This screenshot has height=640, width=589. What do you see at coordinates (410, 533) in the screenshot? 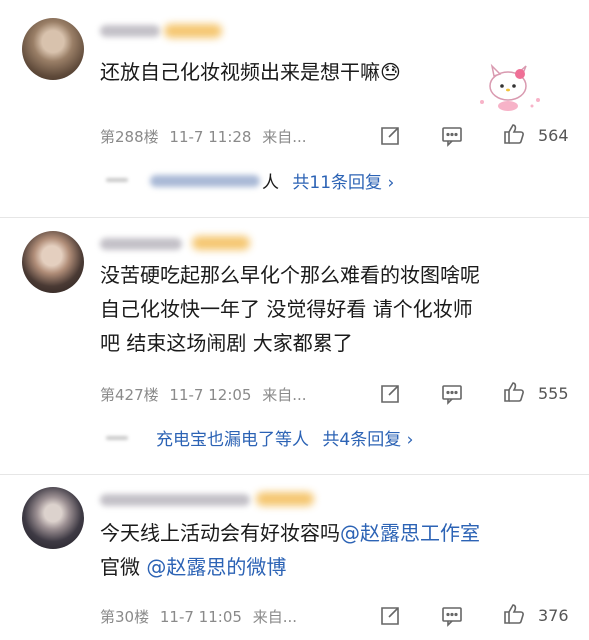
I see `mention-link: @赵露思工作室` at bounding box center [410, 533].